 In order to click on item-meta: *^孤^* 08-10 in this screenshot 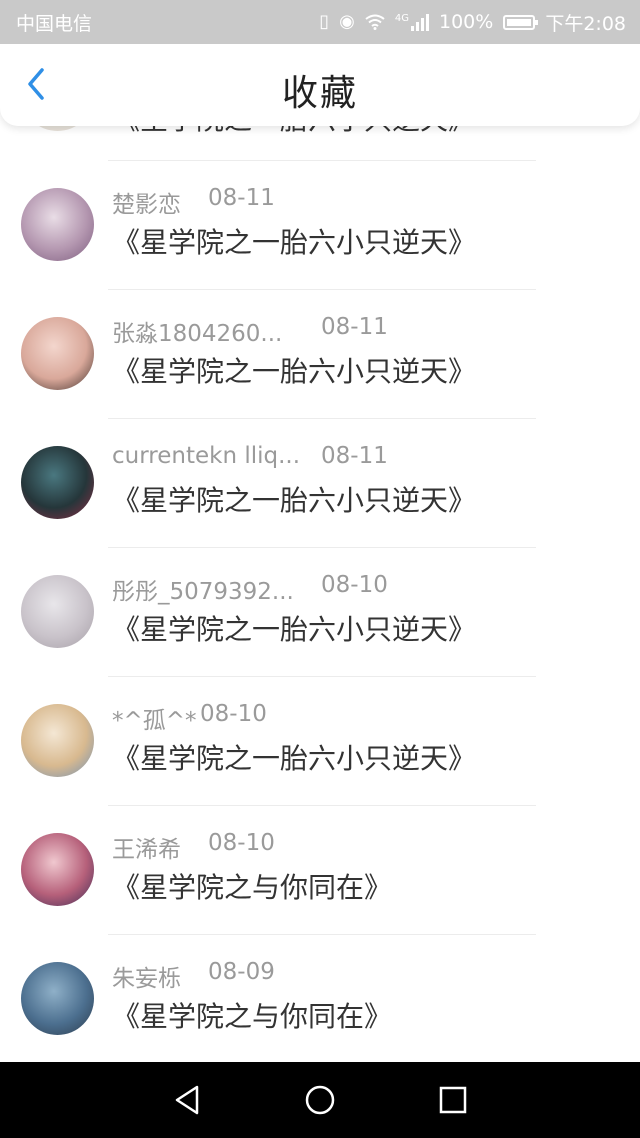, I will do `click(189, 718)`.